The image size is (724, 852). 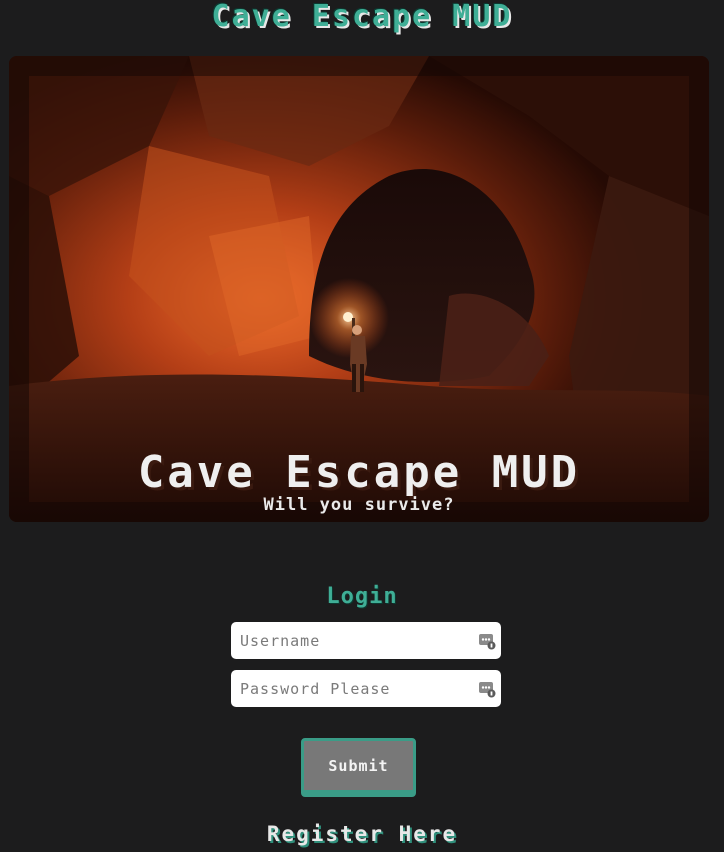 I want to click on username-input, so click(x=353, y=640).